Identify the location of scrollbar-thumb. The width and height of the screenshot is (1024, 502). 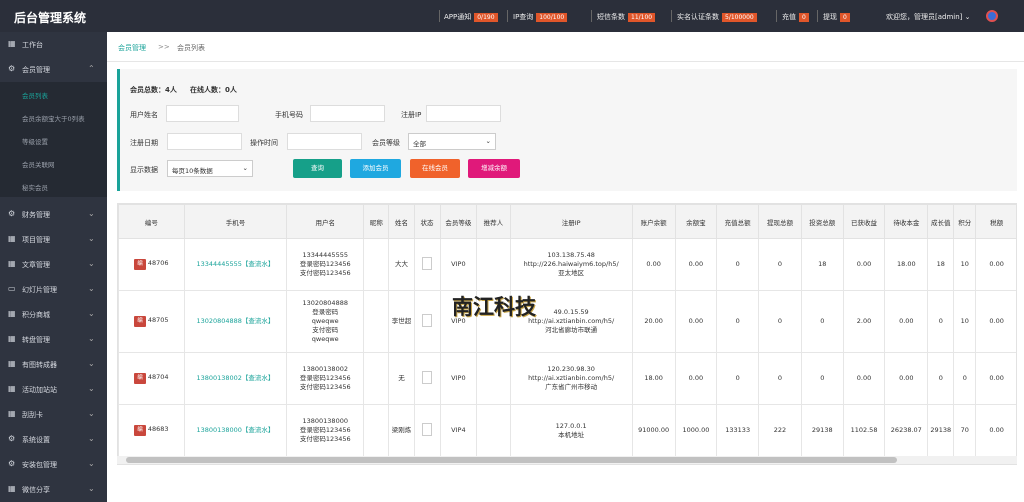
(511, 460).